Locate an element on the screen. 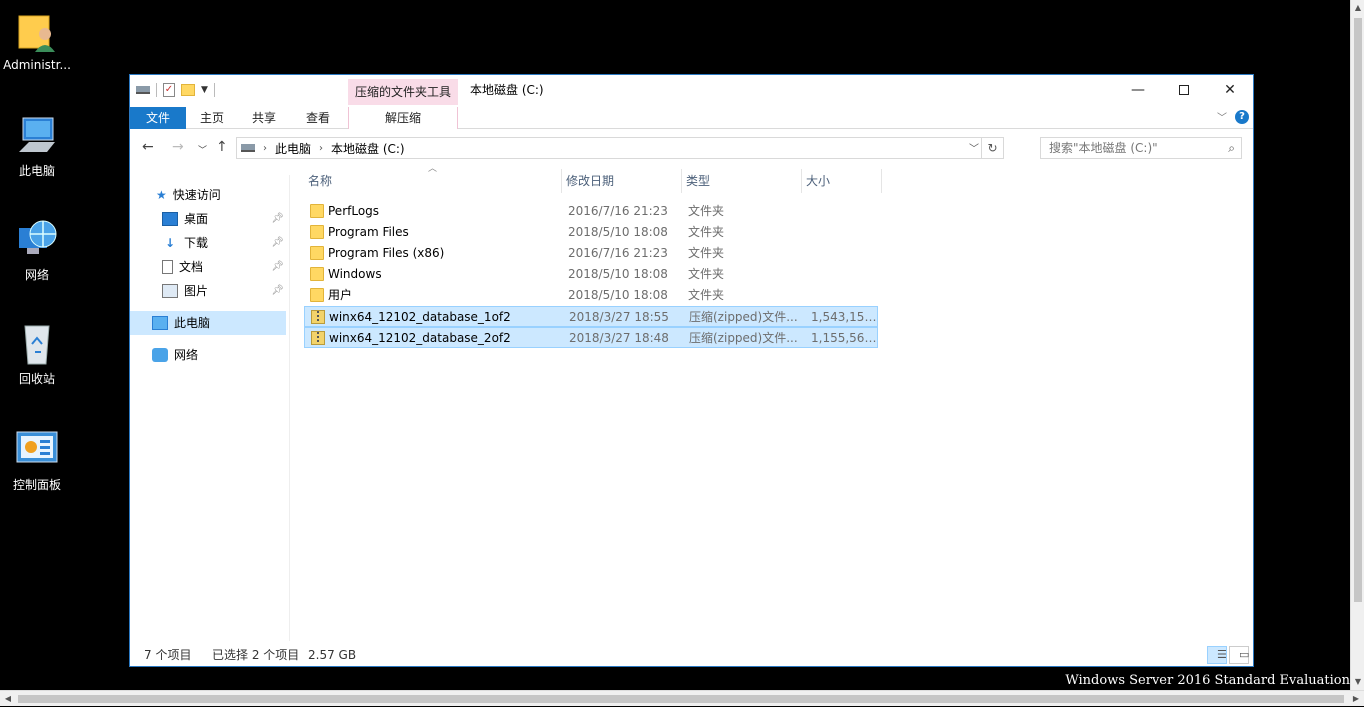 Image resolution: width=1364 pixels, height=707 pixels. file-row: Program Files (x86) 2016/7/16 21:23 文件夹 is located at coordinates (591, 253).